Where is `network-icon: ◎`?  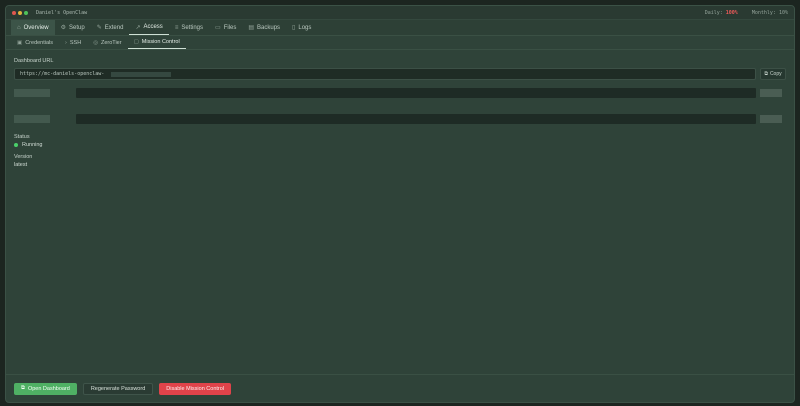 network-icon: ◎ is located at coordinates (95, 42).